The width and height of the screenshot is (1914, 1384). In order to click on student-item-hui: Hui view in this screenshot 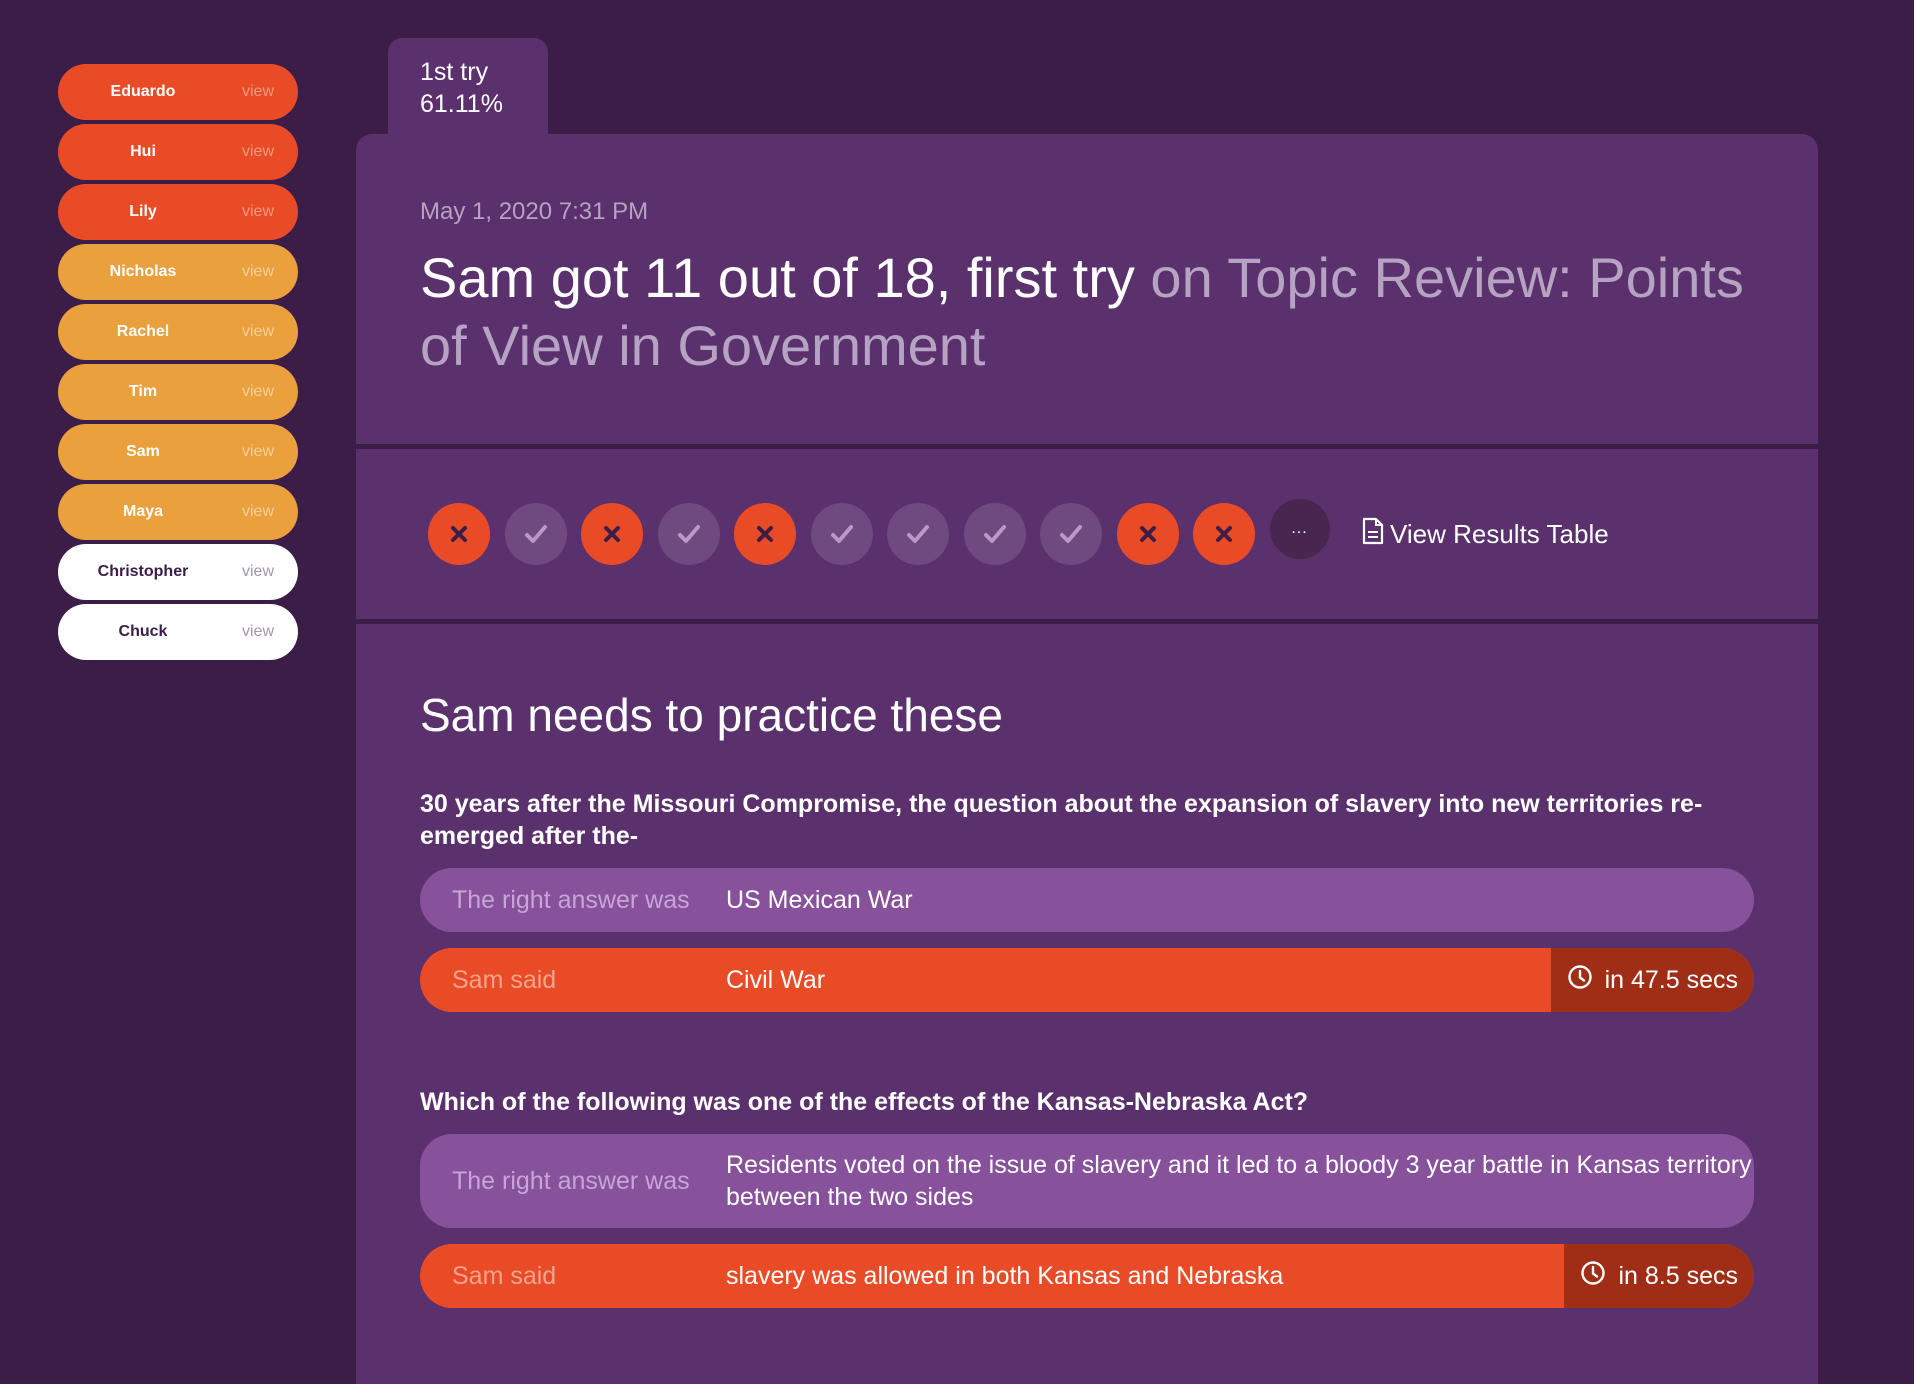, I will do `click(178, 152)`.